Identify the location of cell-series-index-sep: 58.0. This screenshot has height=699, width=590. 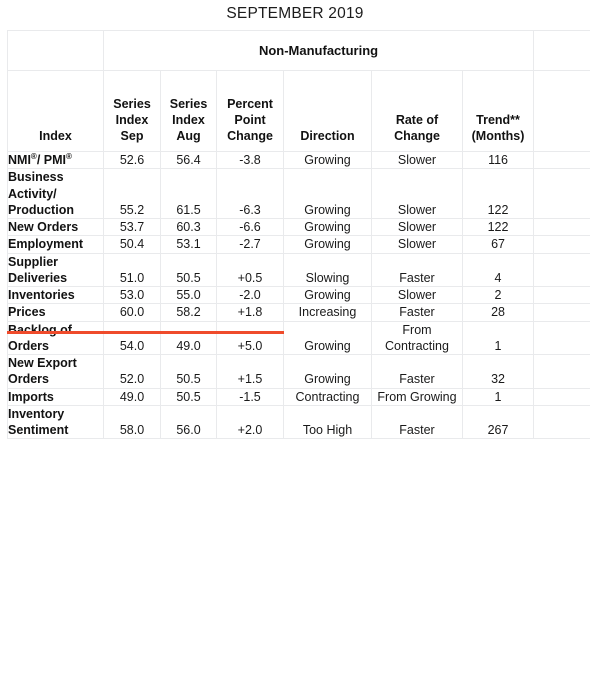
(132, 422).